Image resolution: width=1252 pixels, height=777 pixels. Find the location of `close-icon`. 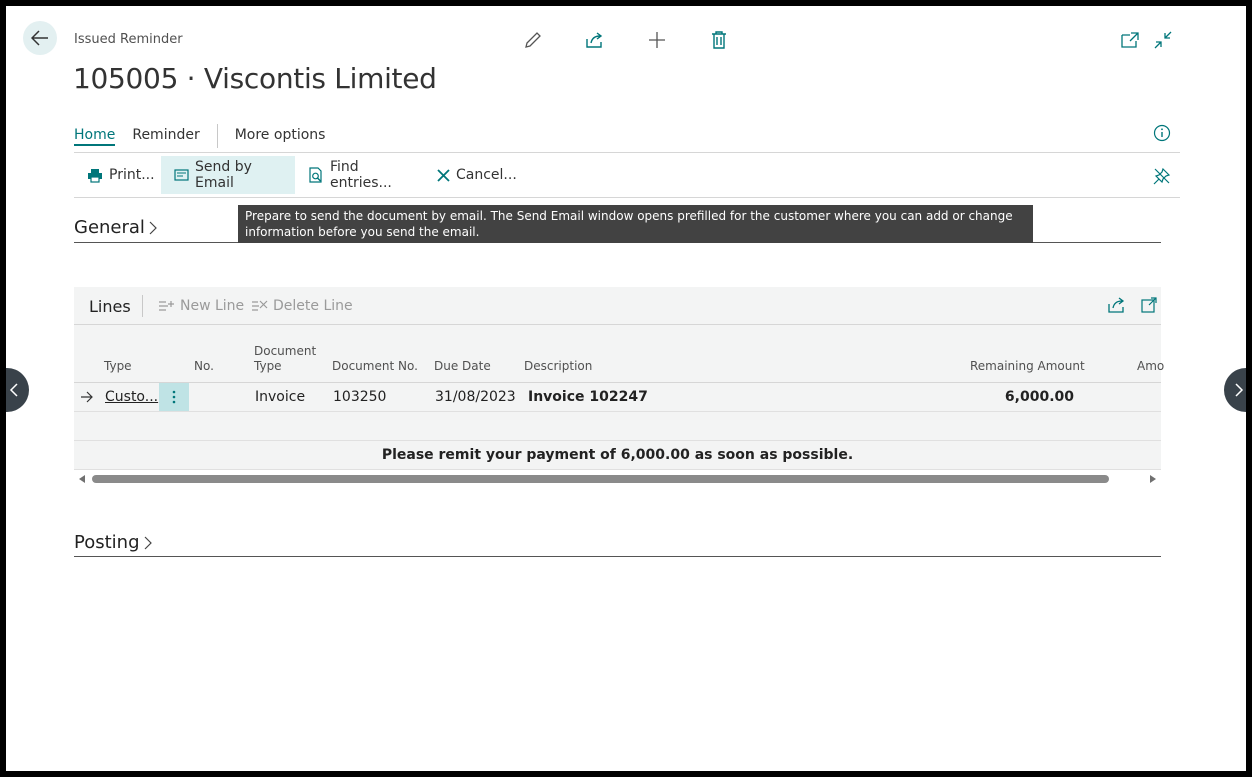

close-icon is located at coordinates (443, 175).